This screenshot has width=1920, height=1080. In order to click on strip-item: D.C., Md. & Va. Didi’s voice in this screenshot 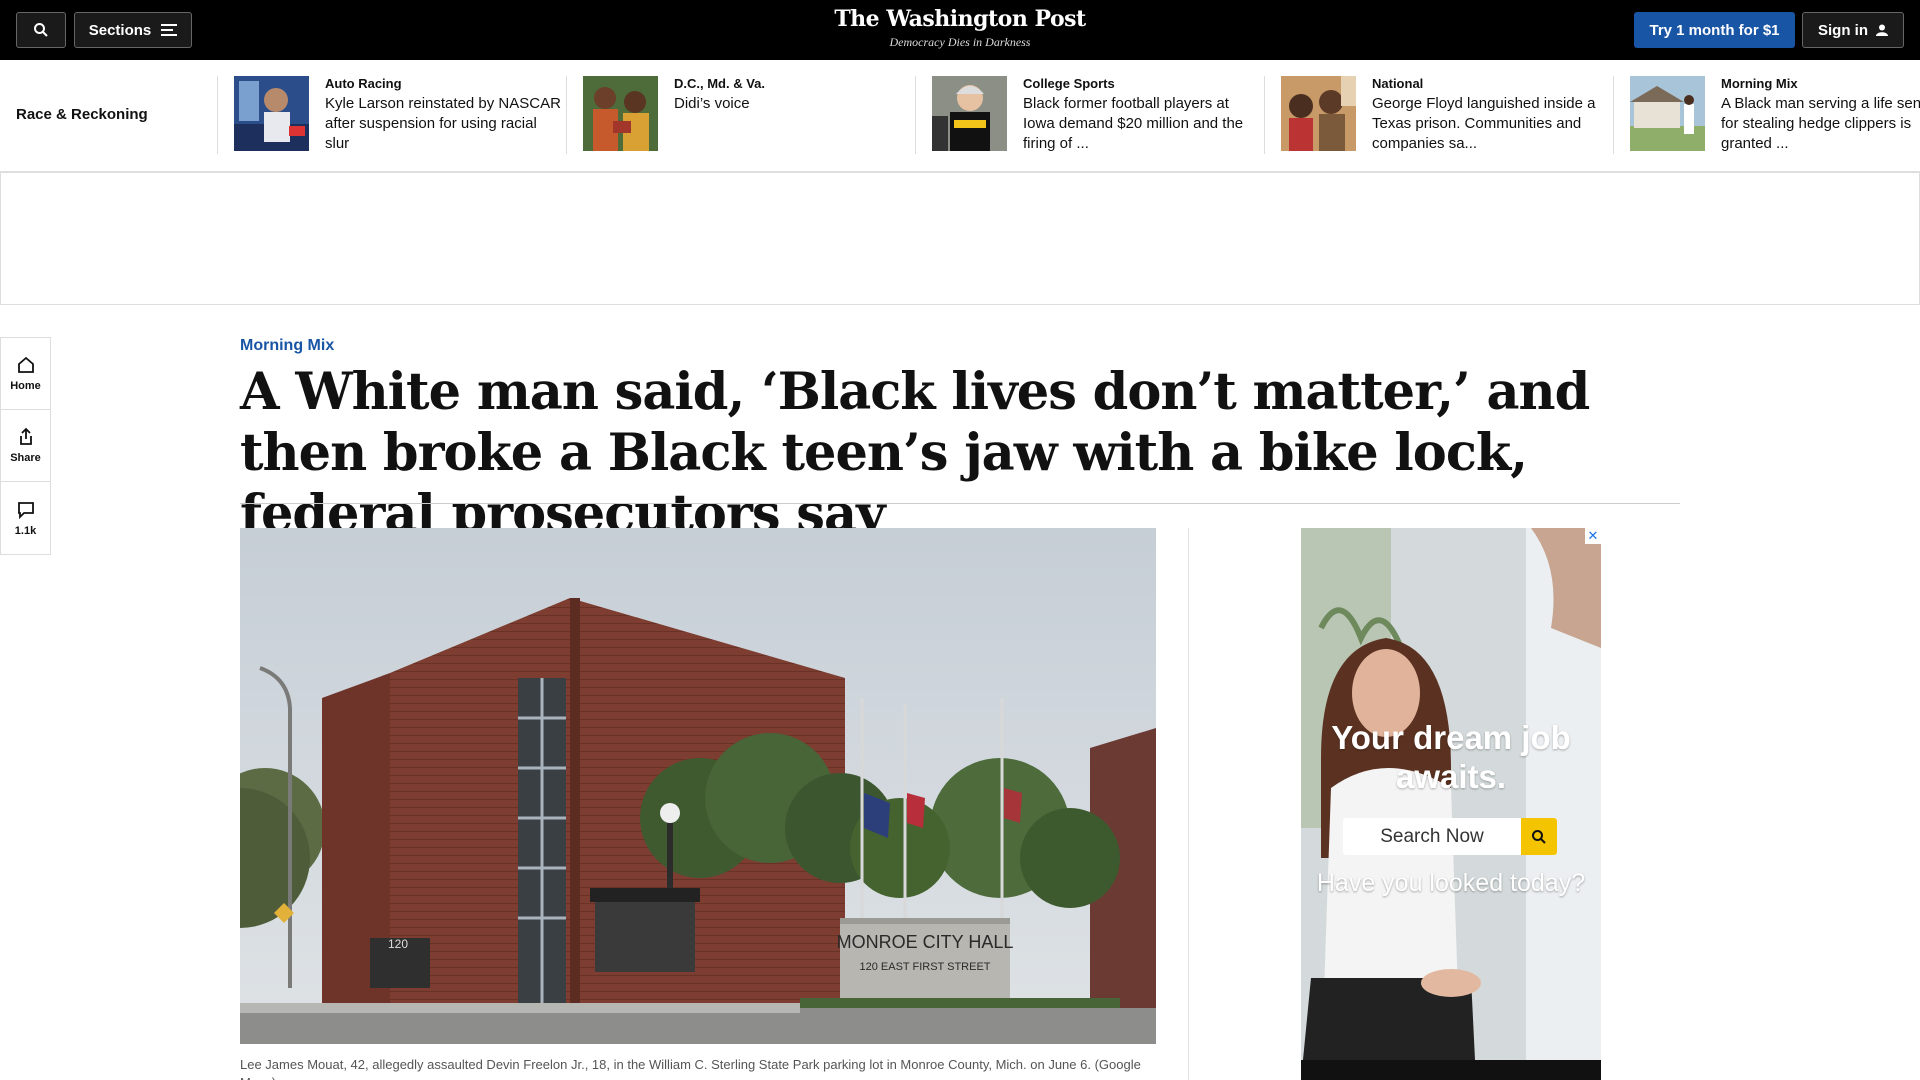, I will do `click(740, 115)`.